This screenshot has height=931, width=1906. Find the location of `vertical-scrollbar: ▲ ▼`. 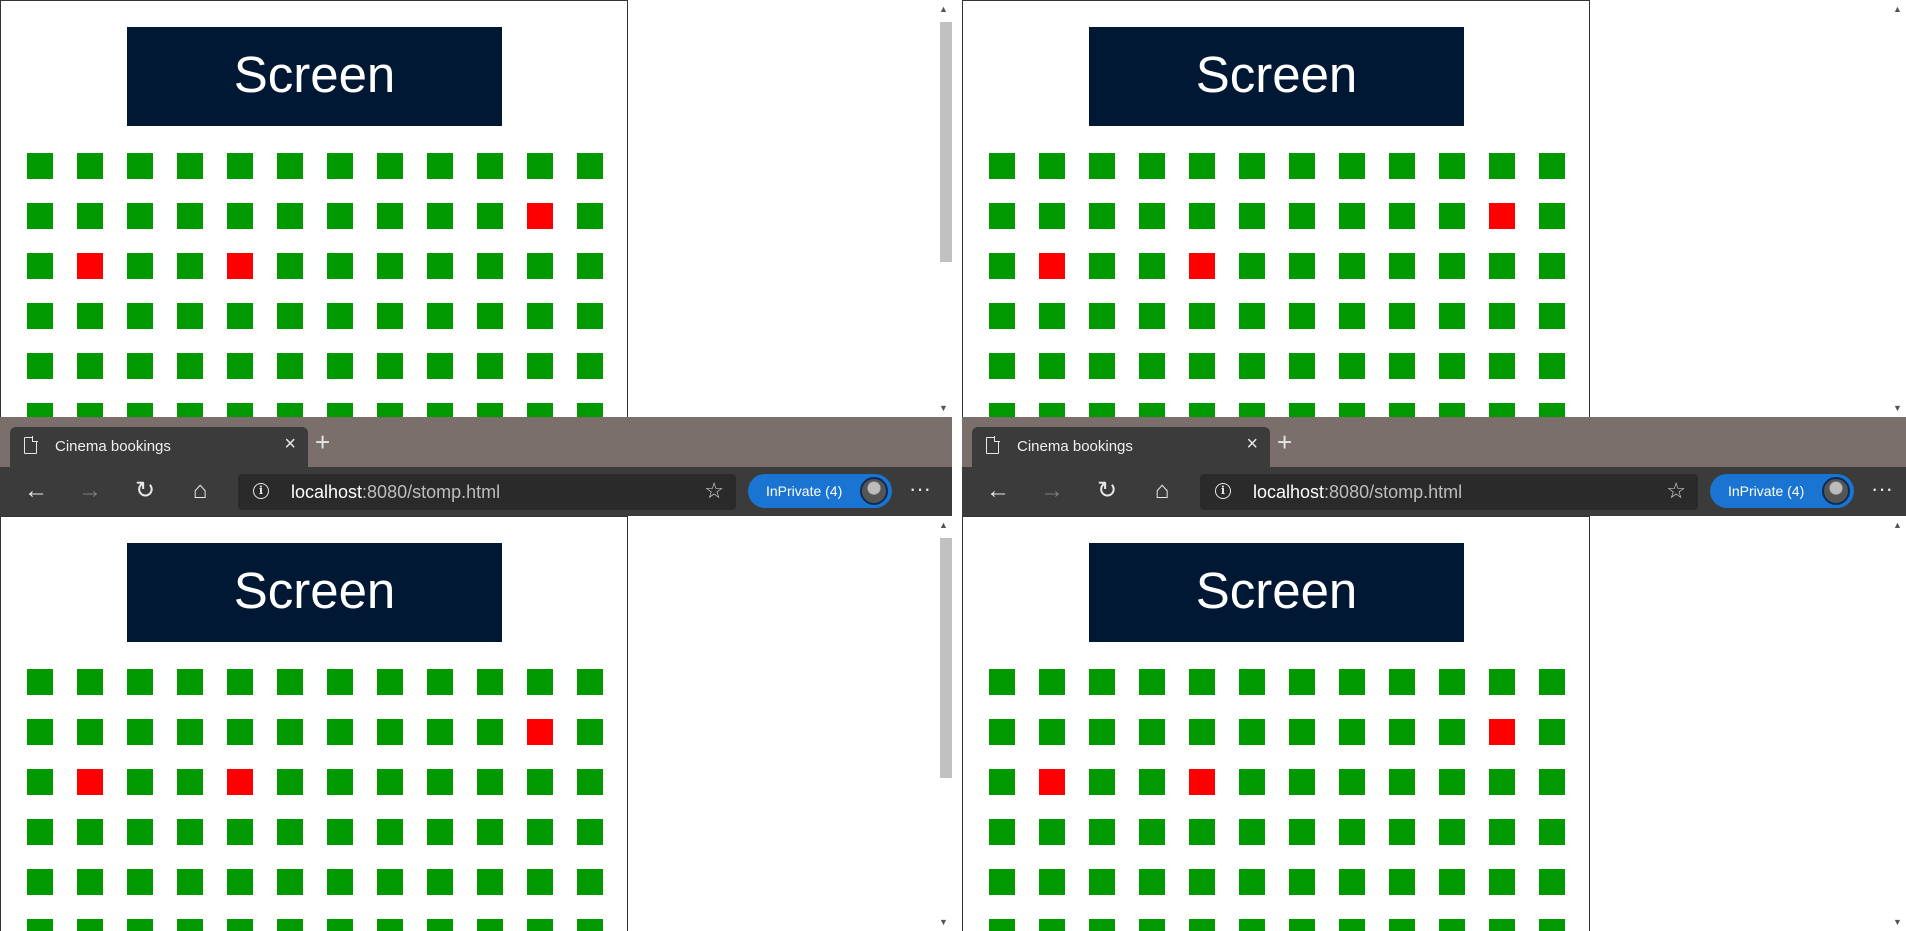

vertical-scrollbar: ▲ ▼ is located at coordinates (1898, 208).